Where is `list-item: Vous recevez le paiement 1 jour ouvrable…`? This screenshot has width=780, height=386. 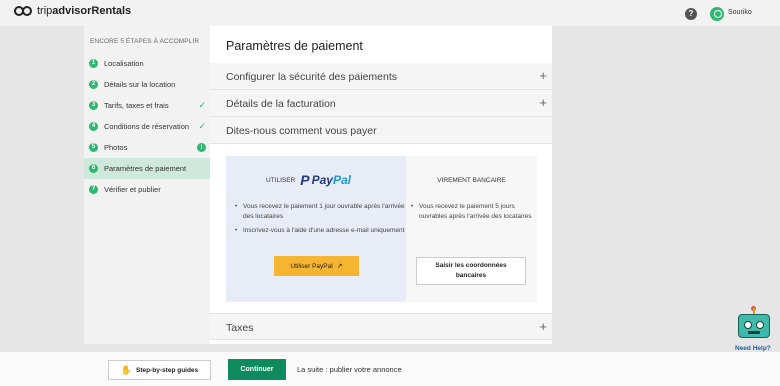 list-item: Vous recevez le paiement 1 jour ouvrable… is located at coordinates (320, 212).